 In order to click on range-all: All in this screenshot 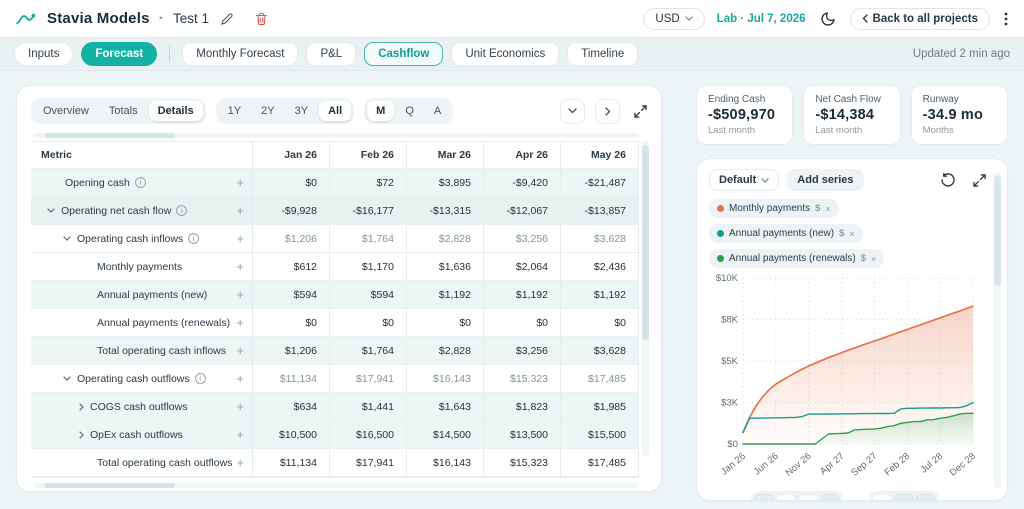, I will do `click(335, 111)`.